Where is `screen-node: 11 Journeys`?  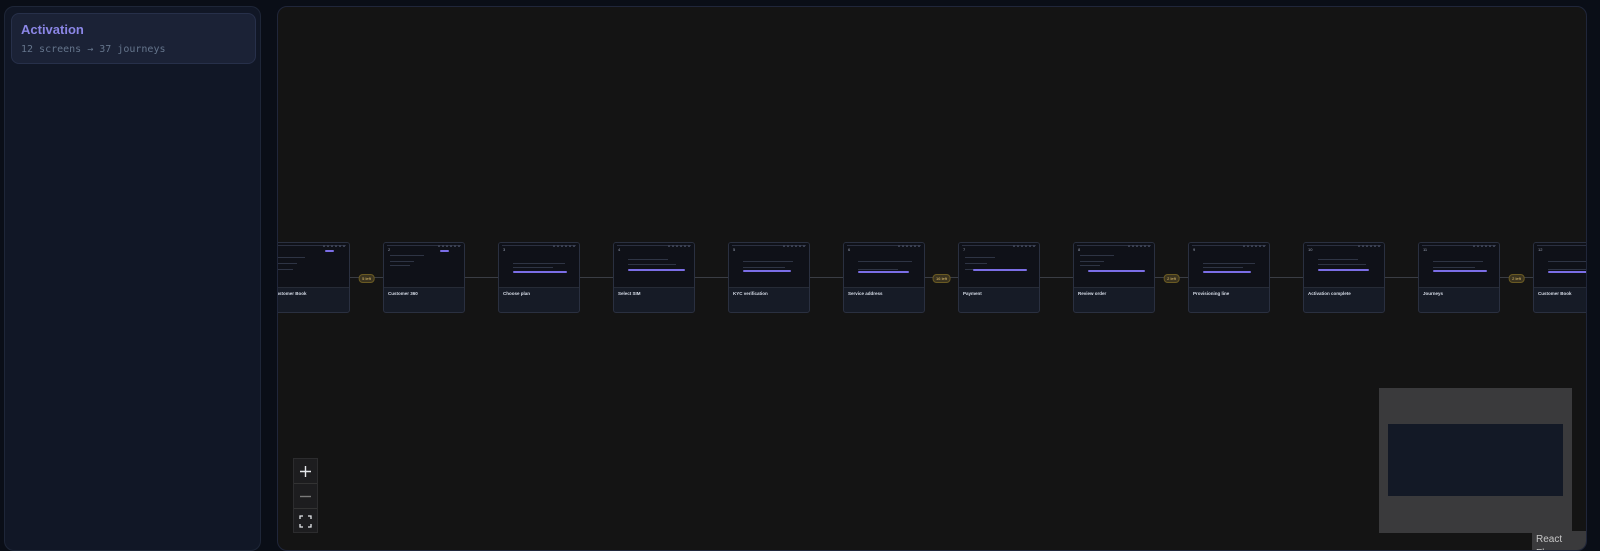 screen-node: 11 Journeys is located at coordinates (1459, 277).